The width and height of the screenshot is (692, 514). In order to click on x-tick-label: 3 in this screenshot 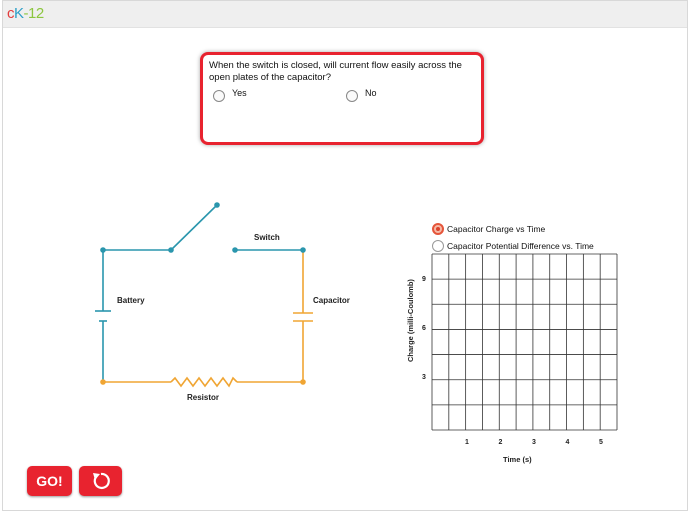, I will do `click(534, 442)`.